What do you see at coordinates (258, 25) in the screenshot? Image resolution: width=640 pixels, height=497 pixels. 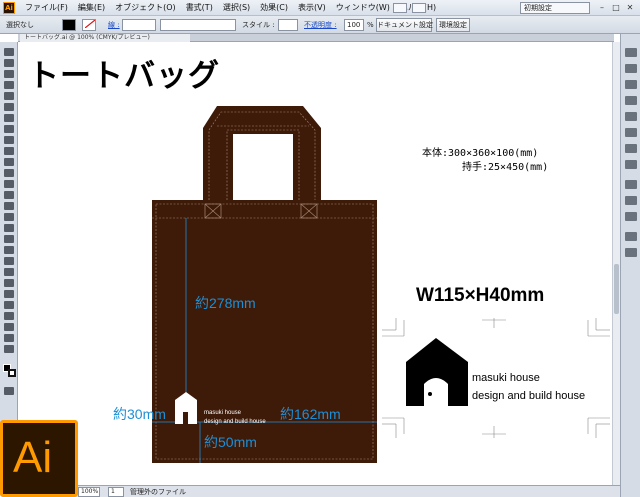 I see `style-label: スタイル :` at bounding box center [258, 25].